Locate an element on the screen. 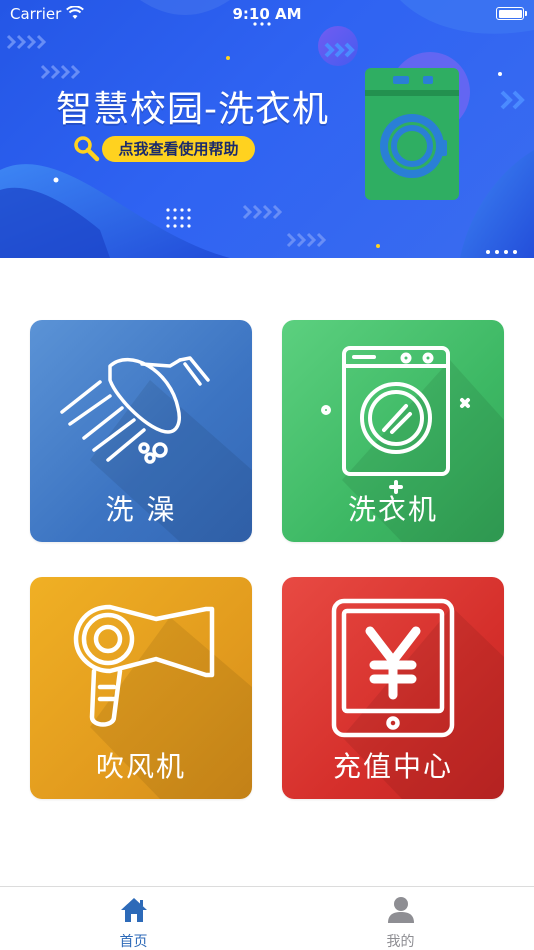 The height and width of the screenshot is (950, 534). tab-bar: 首页 我的 is located at coordinates (267, 918).